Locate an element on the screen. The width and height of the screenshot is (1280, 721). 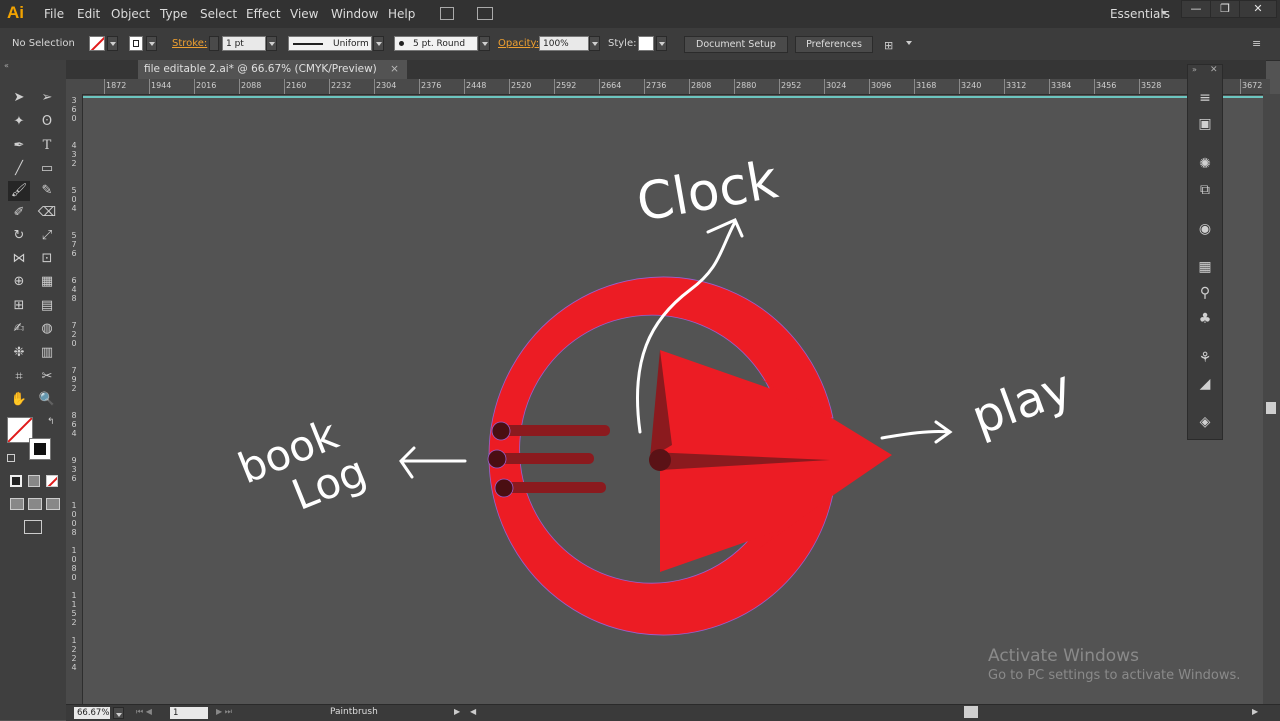
perspective-grid-tool-icon: ▦ is located at coordinates (47, 282).